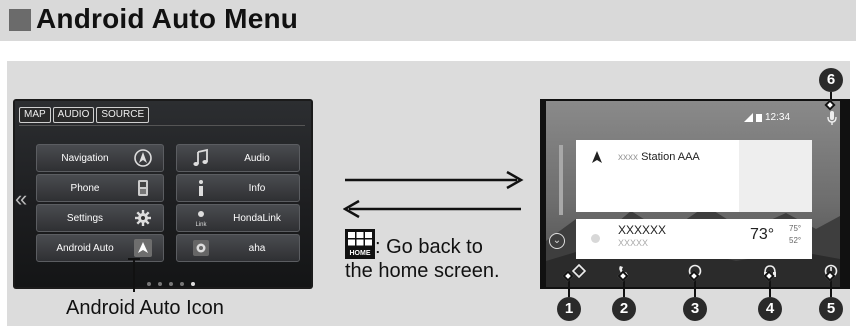 This screenshot has width=856, height=326. What do you see at coordinates (257, 188) in the screenshot?
I see `menu-item-label: Info` at bounding box center [257, 188].